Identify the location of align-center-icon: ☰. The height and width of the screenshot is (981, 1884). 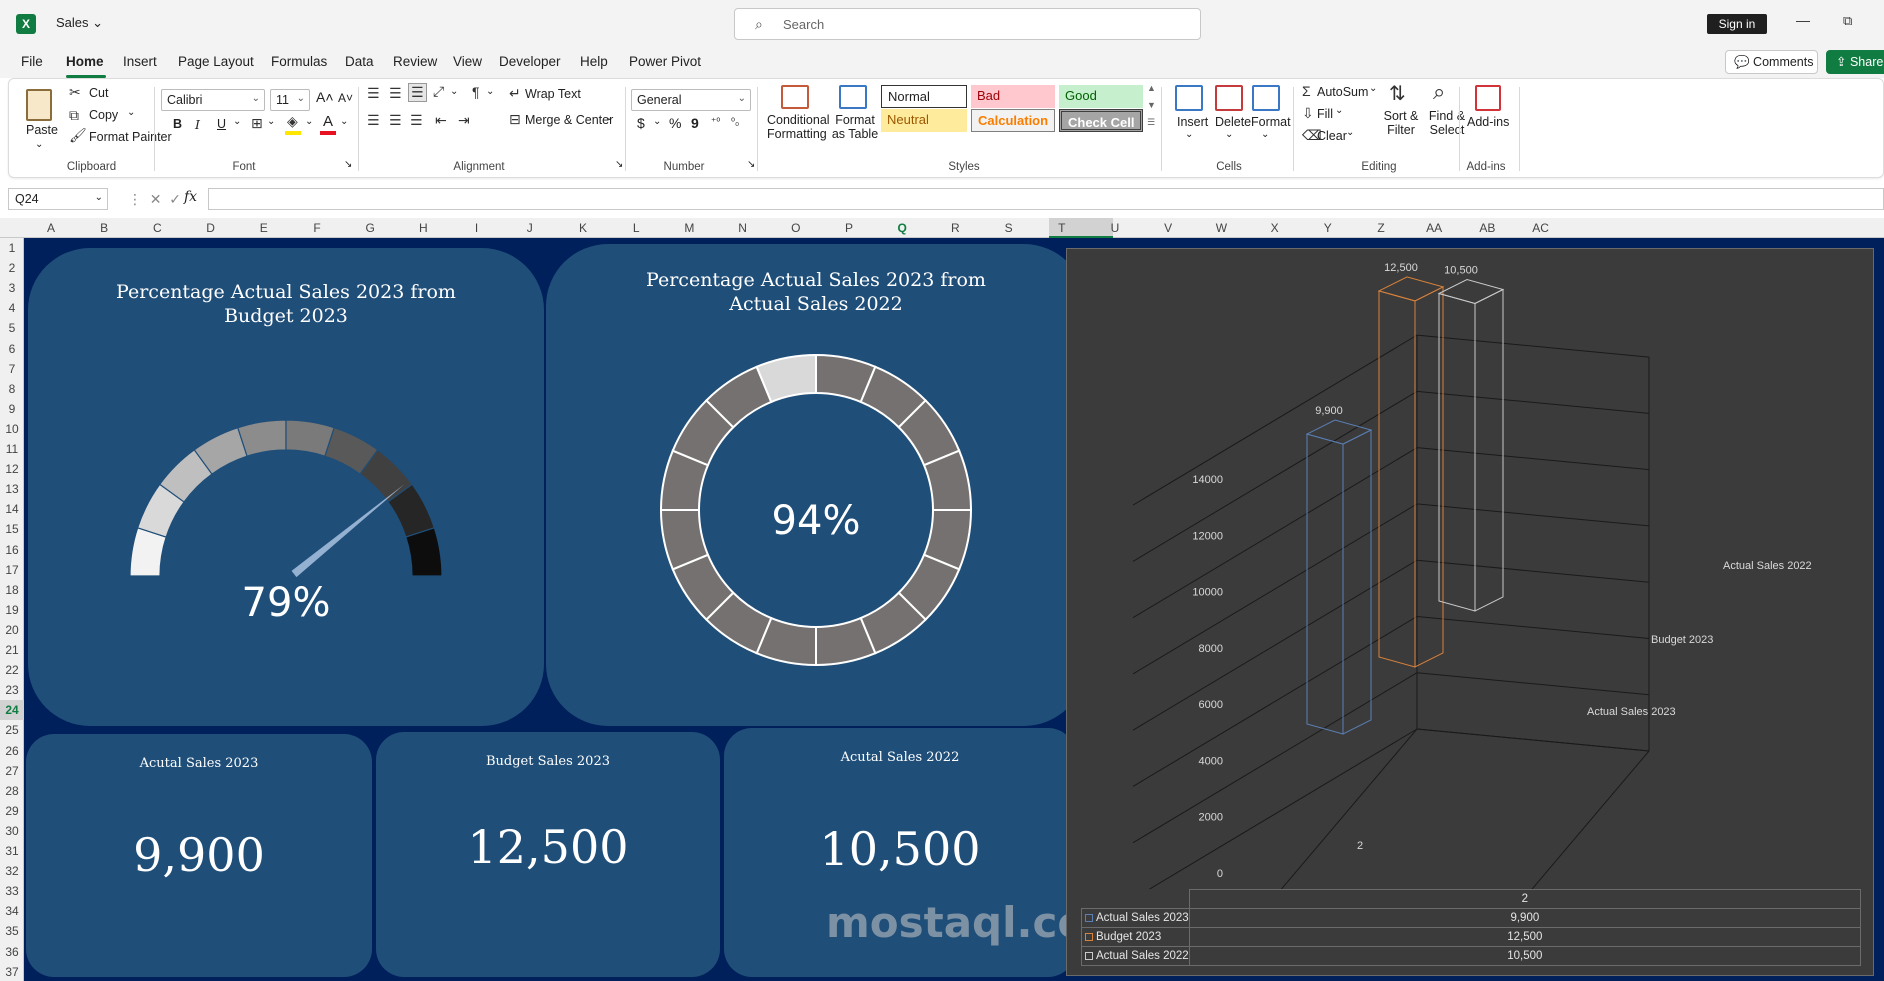
(395, 120).